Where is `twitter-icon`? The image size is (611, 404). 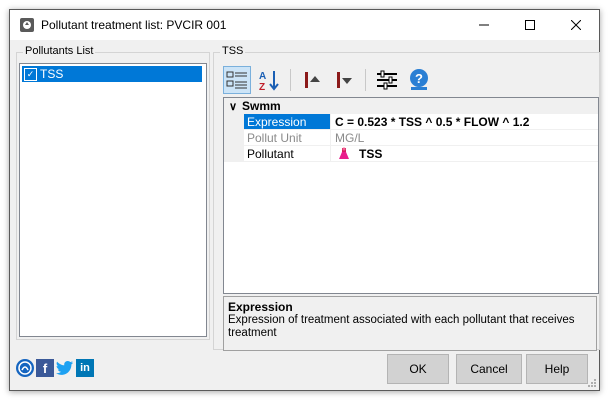
twitter-icon is located at coordinates (64, 368).